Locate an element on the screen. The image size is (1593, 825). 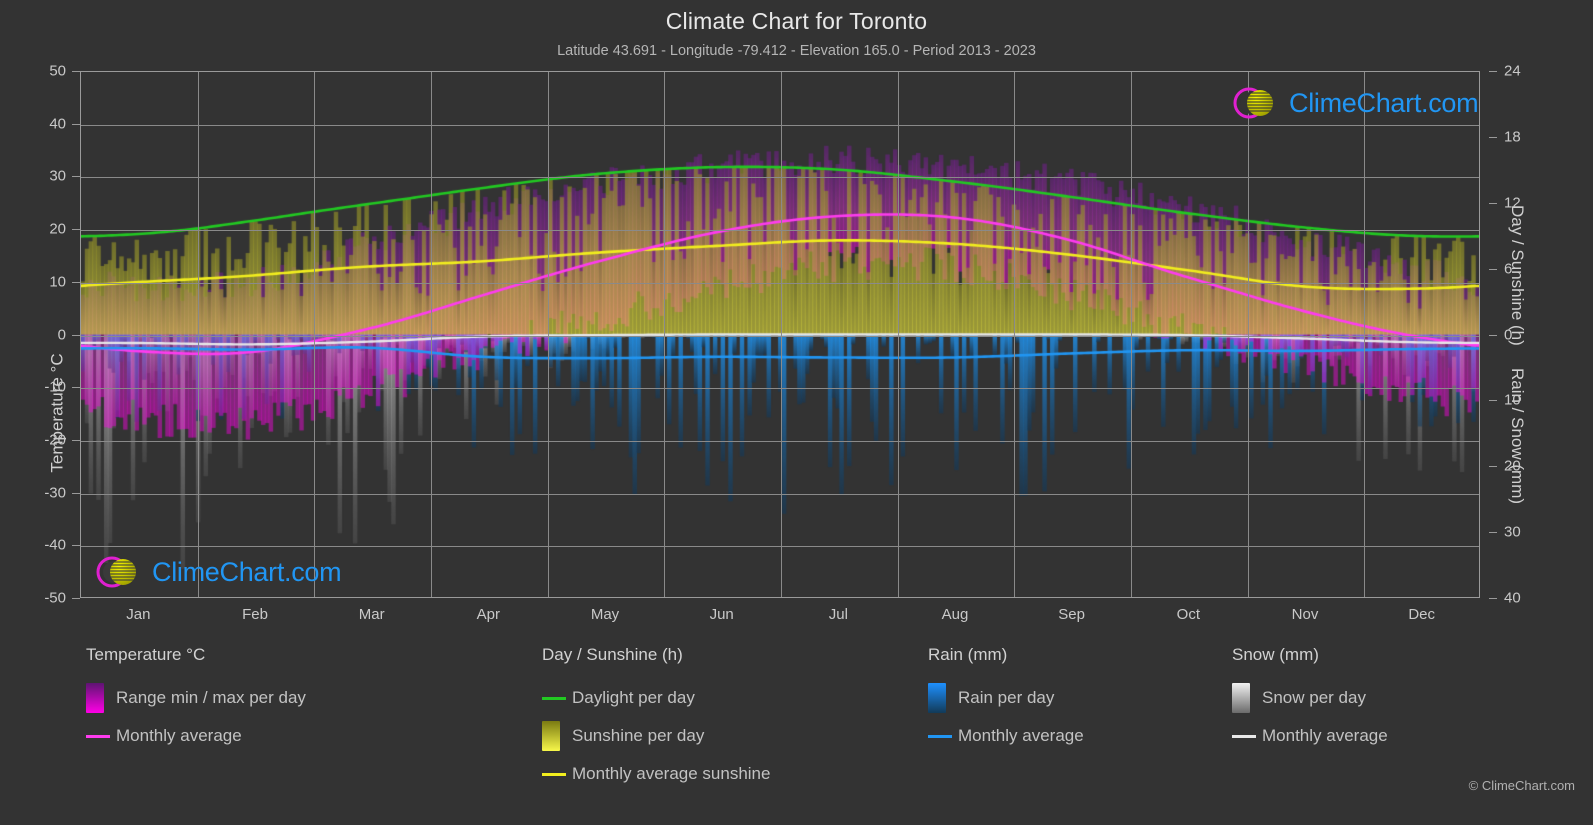
y-axis-left-tick: -30 is located at coordinates (55, 493).